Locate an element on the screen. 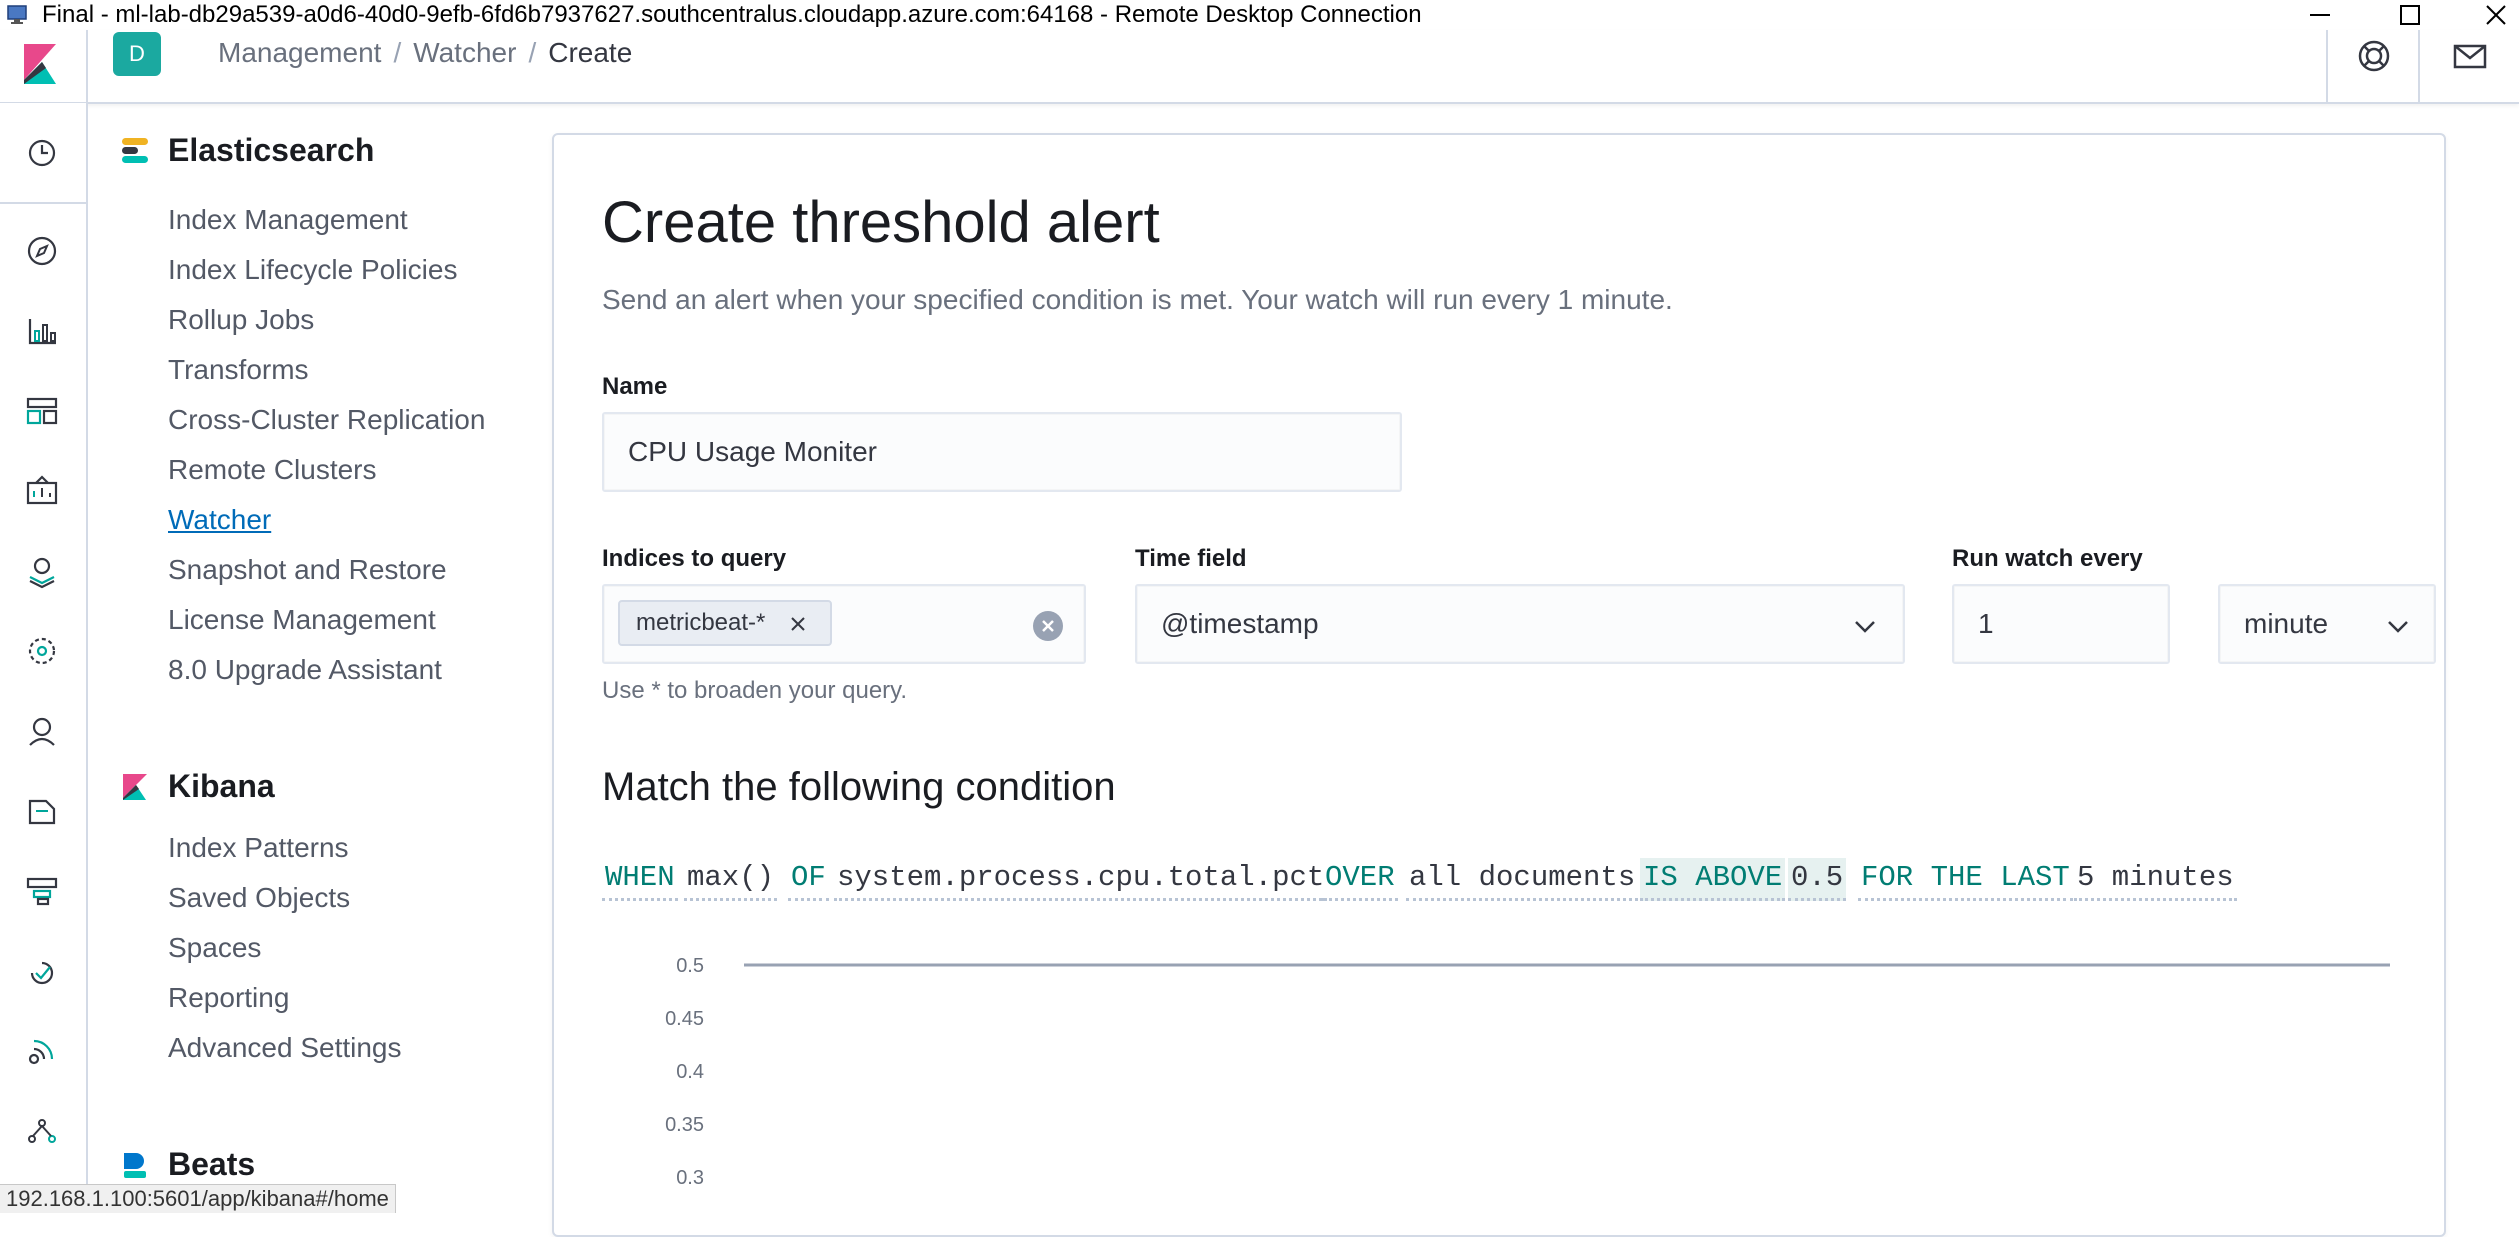 The height and width of the screenshot is (1237, 2519). expr-comparator: IS ABOVE is located at coordinates (1713, 879).